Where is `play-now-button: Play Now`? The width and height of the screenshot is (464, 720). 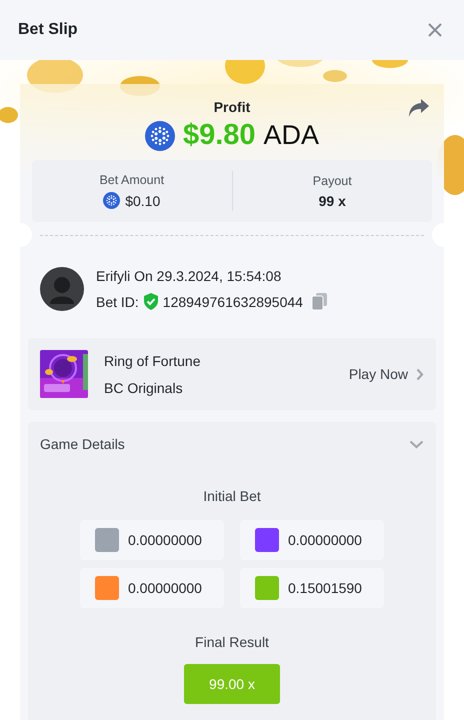 play-now-button: Play Now is located at coordinates (386, 374).